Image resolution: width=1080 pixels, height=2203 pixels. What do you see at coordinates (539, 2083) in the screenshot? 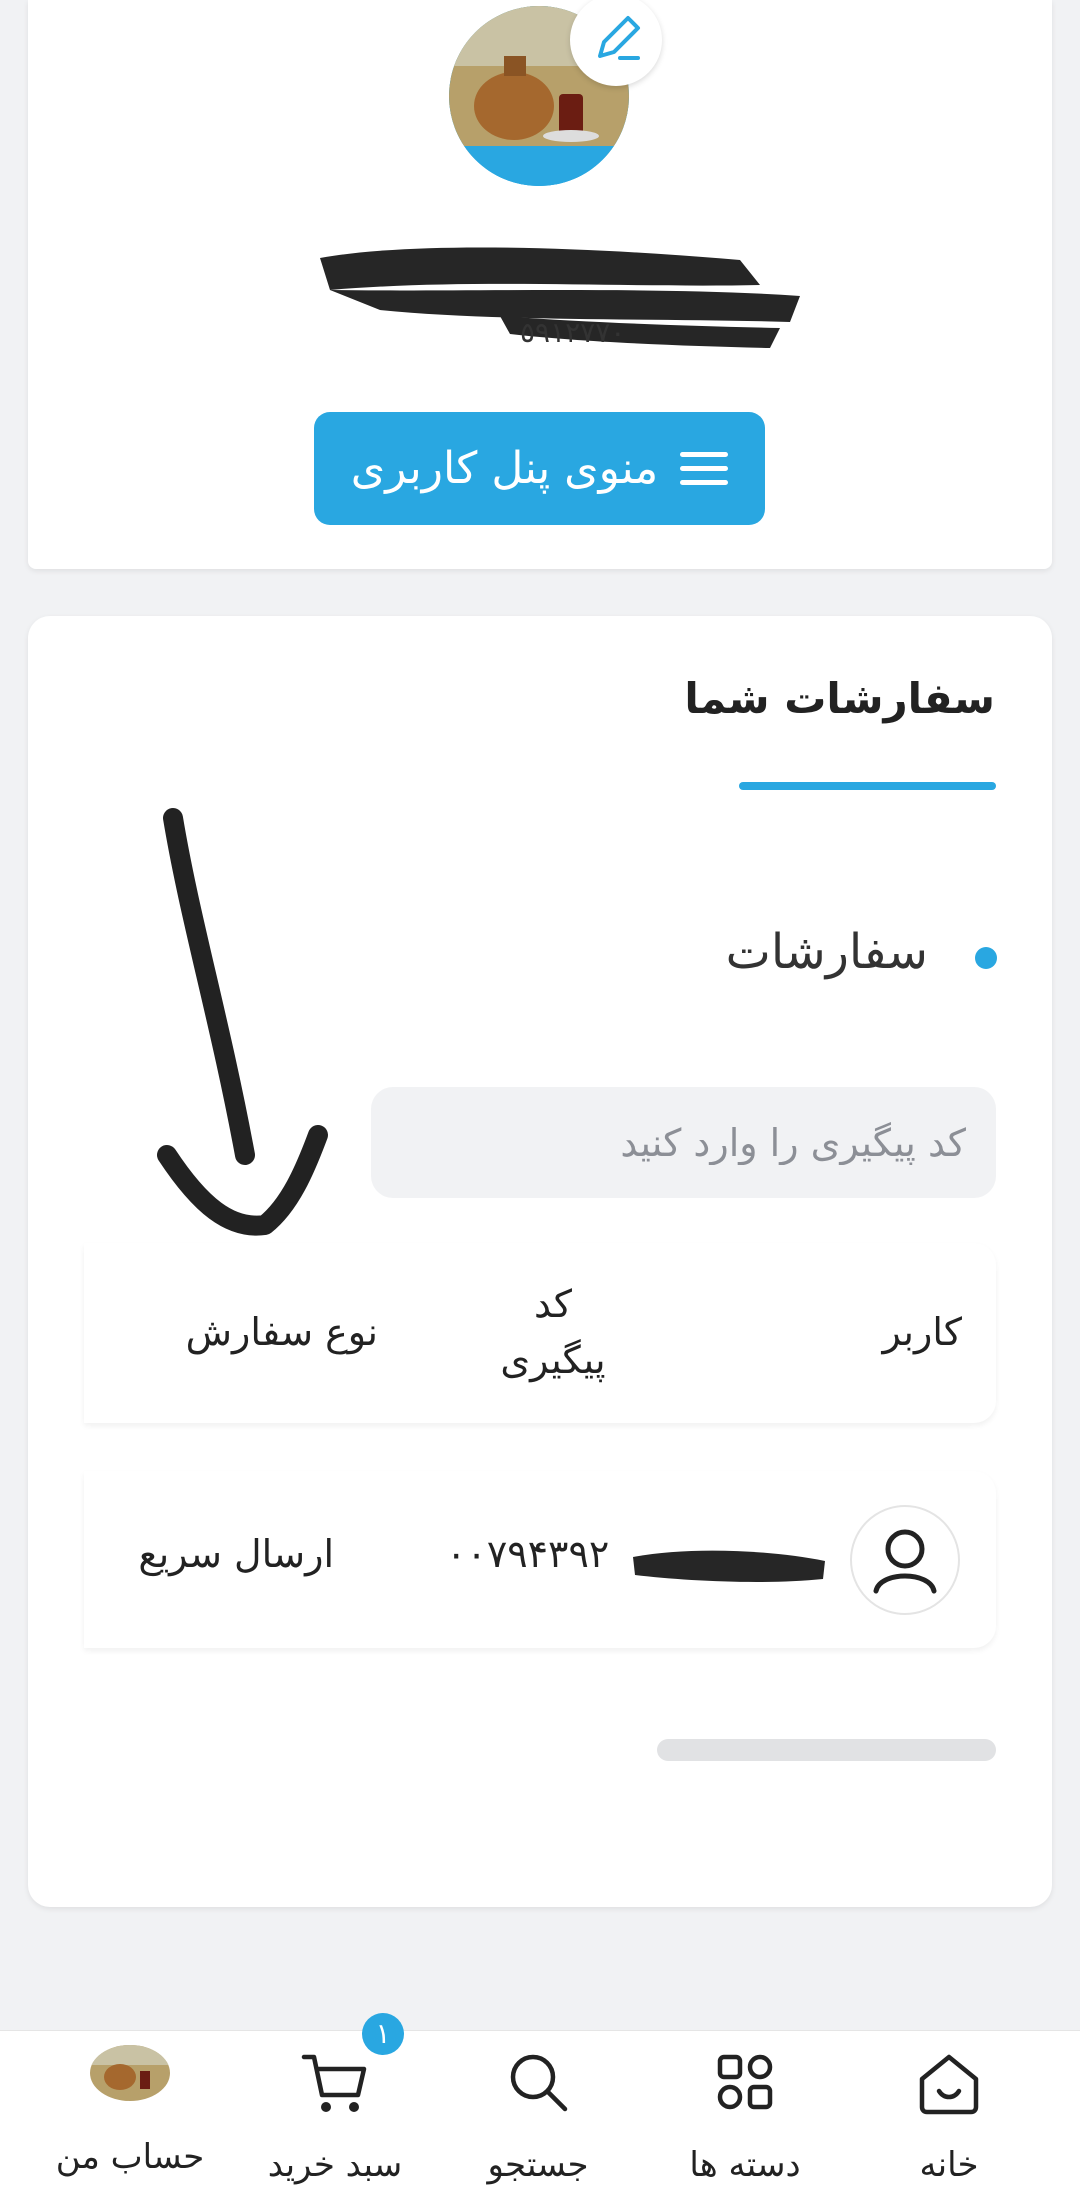
I see `search-icon` at bounding box center [539, 2083].